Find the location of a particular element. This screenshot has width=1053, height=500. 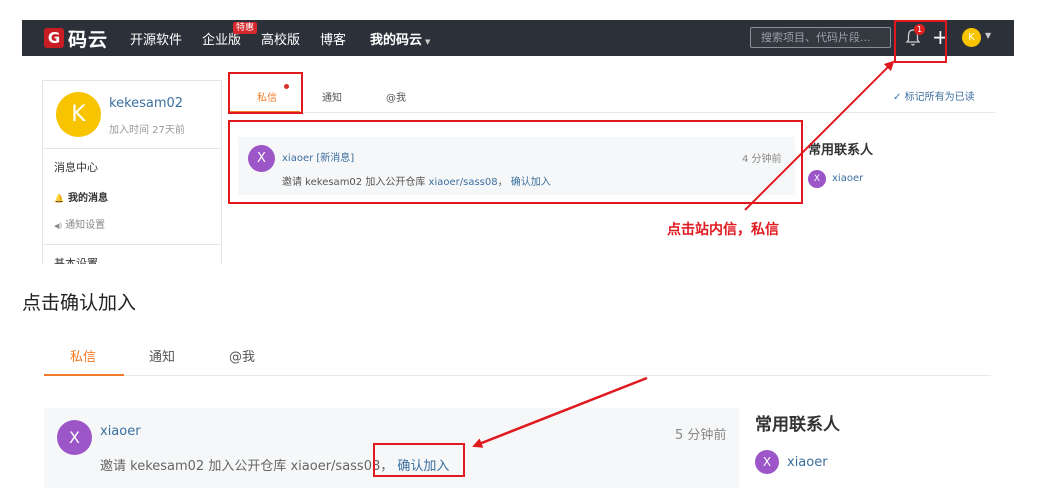

sidebar-section-message-center: 消息中心 is located at coordinates (76, 167).